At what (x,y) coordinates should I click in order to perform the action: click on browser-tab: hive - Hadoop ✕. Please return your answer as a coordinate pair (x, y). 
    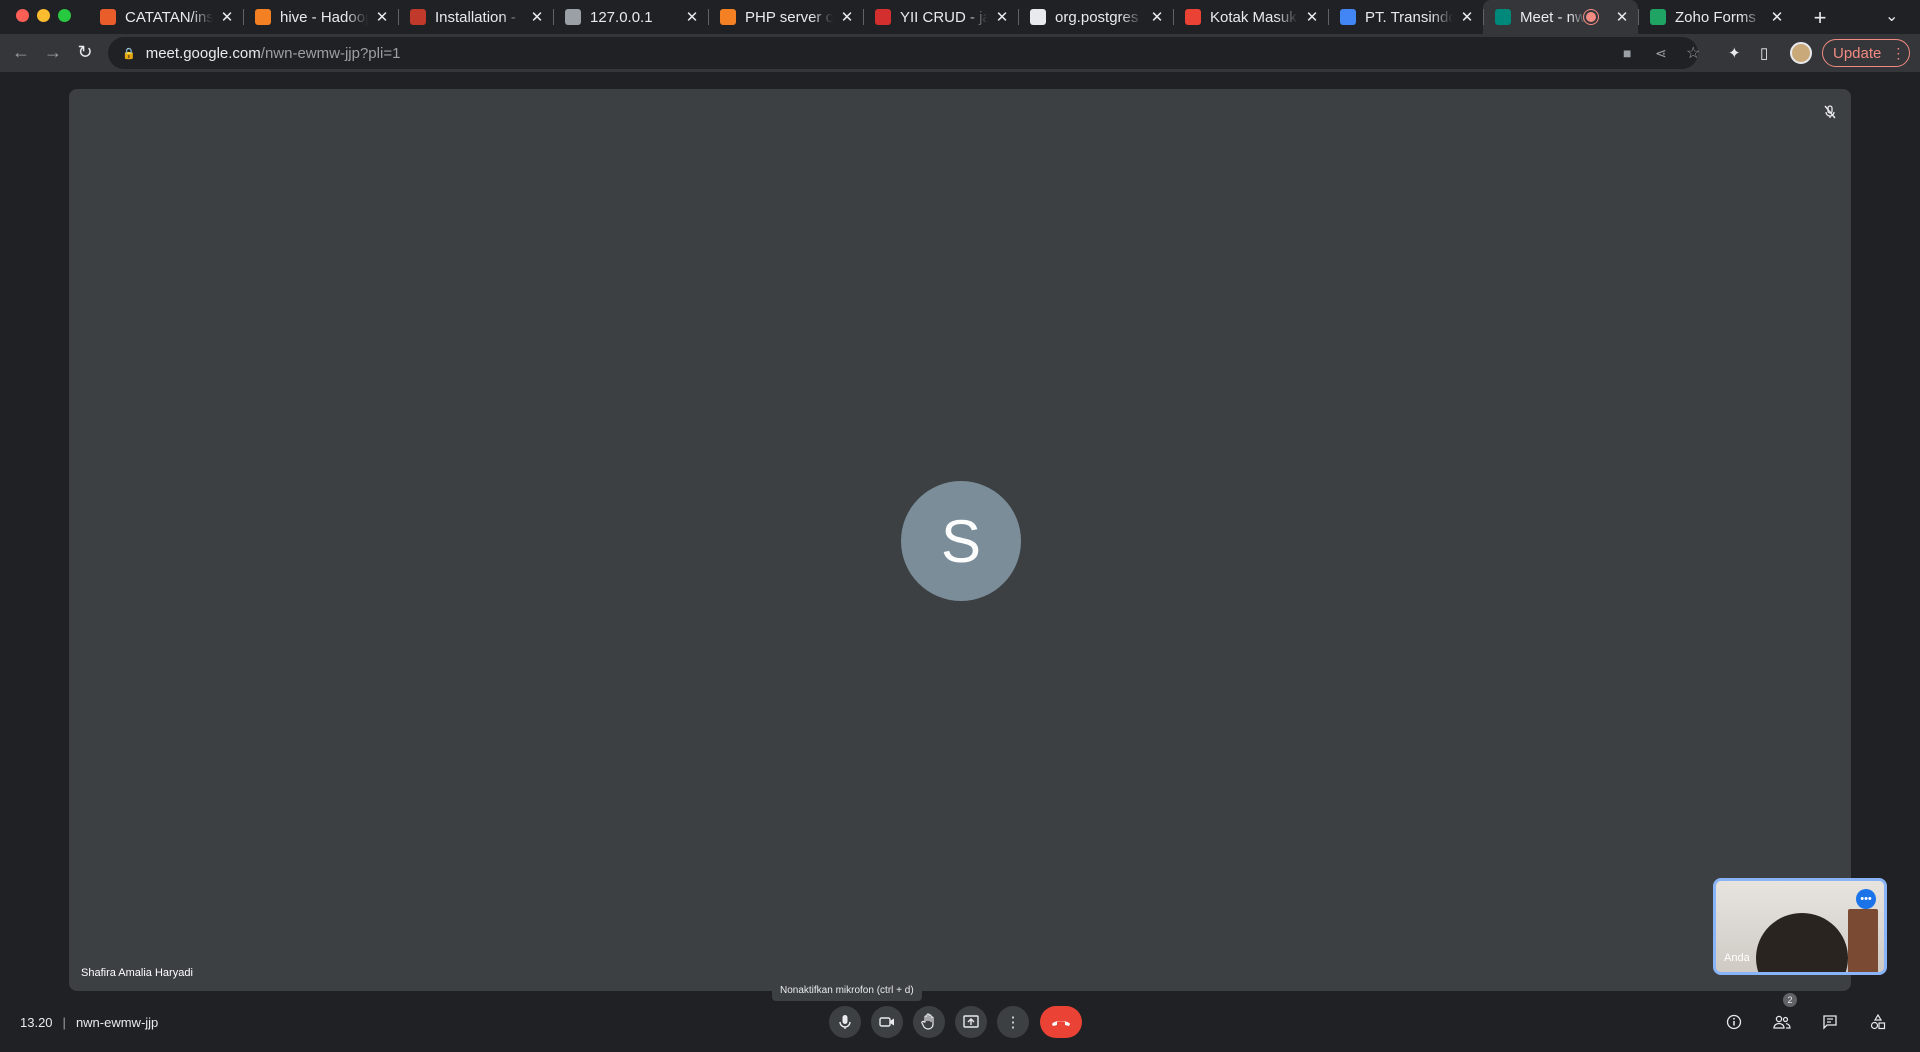
    Looking at the image, I should click on (320, 17).